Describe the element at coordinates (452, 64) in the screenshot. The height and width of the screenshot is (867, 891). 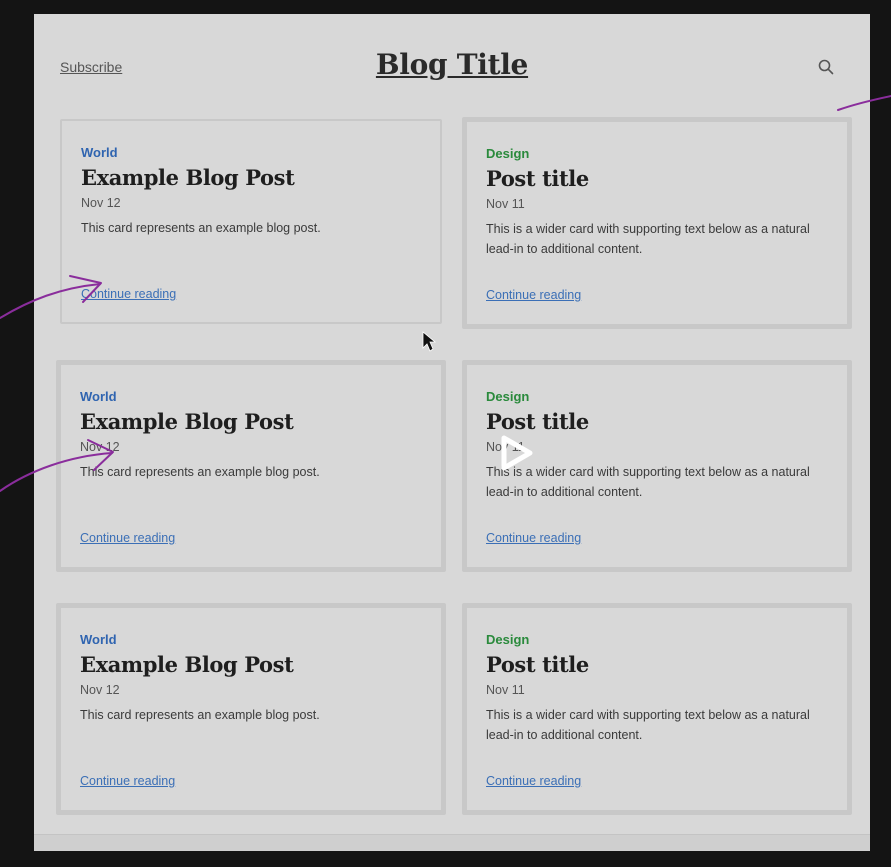
I see `blog-title: Blog Title` at that location.